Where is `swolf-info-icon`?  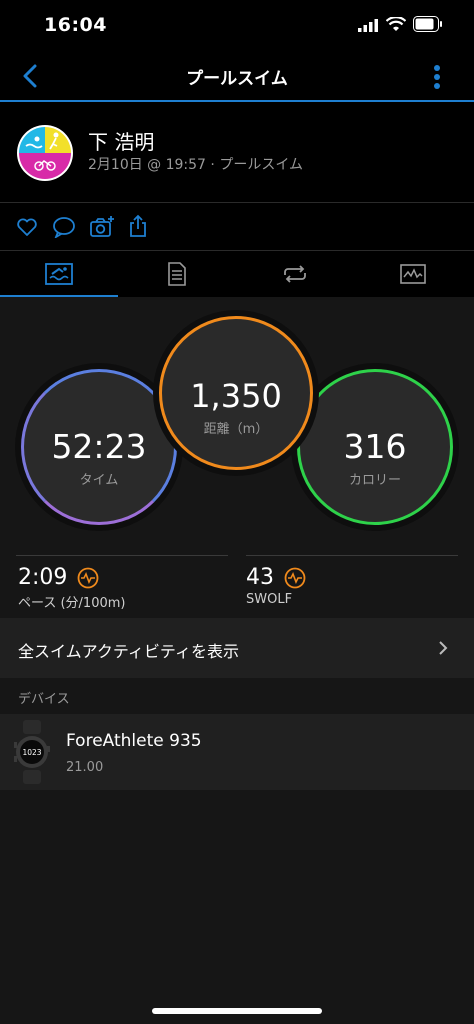
swolf-info-icon is located at coordinates (295, 578).